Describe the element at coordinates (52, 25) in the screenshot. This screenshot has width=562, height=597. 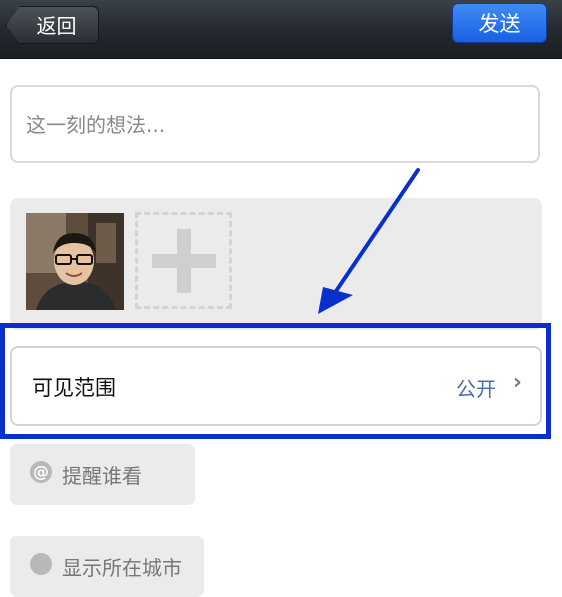
I see `back-button: 返回` at that location.